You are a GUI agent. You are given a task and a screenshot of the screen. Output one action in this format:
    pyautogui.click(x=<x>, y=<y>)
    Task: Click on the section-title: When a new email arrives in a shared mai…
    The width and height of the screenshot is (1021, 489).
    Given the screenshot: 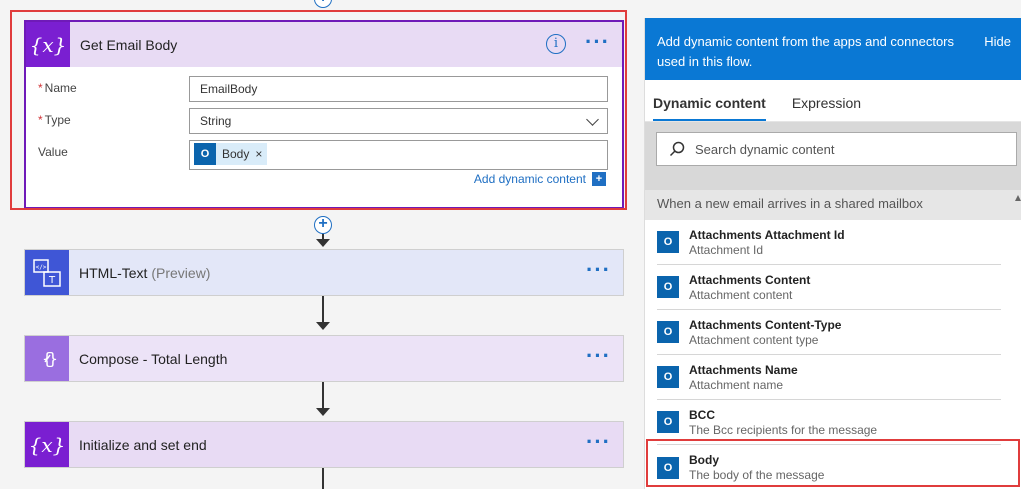 What is the action you would take?
    pyautogui.click(x=833, y=205)
    